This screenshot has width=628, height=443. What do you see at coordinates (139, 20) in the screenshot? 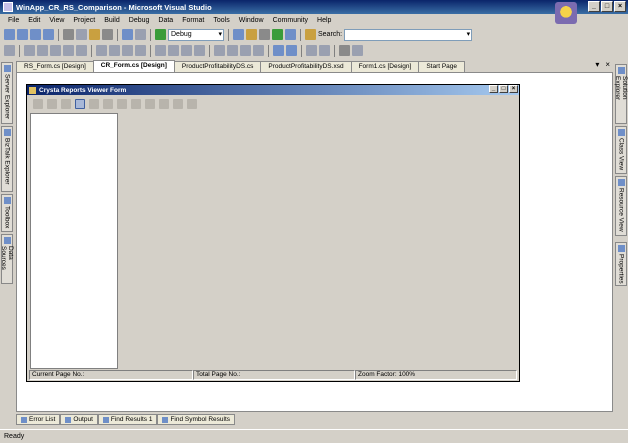
I see `menu-debug: Debug` at bounding box center [139, 20].